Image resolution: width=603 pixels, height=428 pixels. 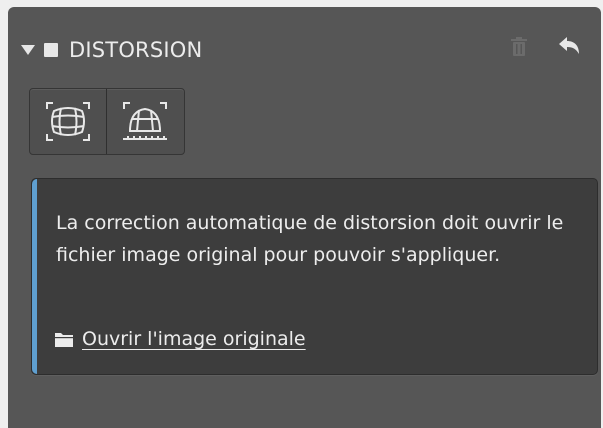 I want to click on info-accent-bar, so click(x=34, y=276).